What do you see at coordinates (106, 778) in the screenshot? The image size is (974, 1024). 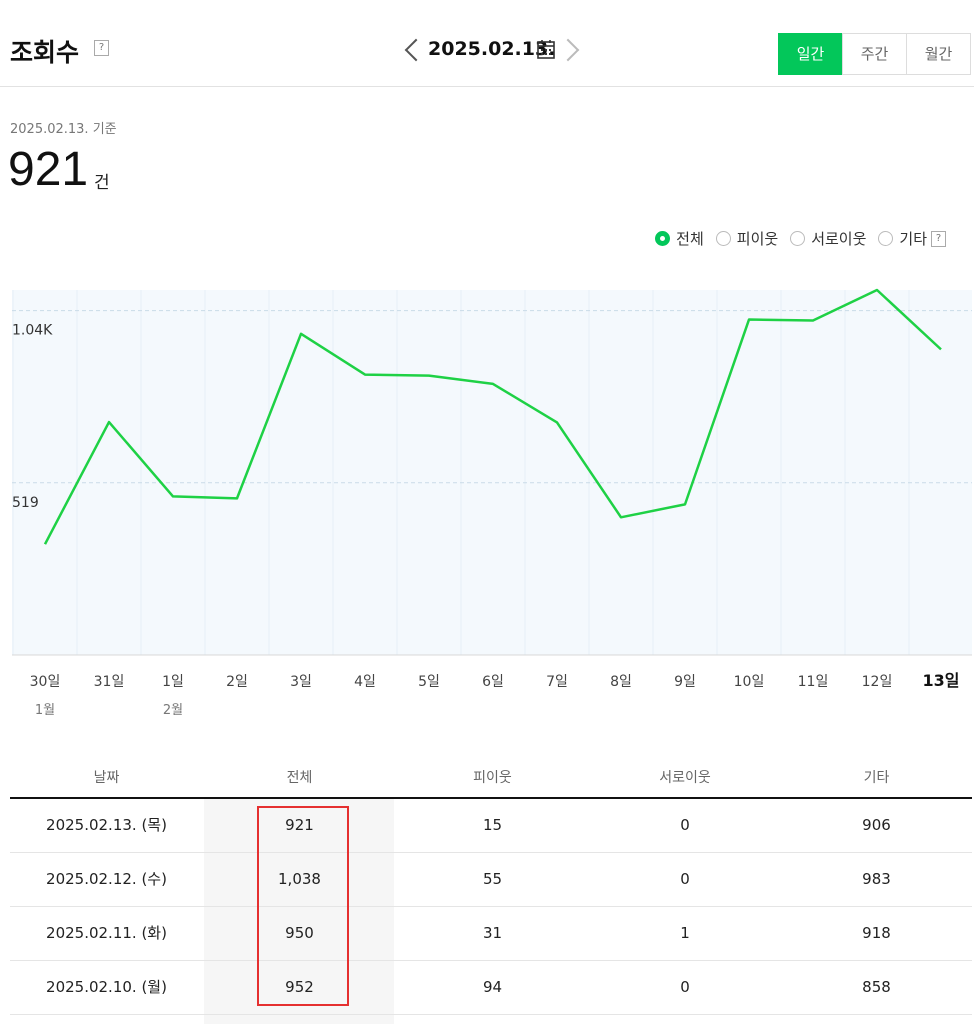 I see `column-header: 날짜` at bounding box center [106, 778].